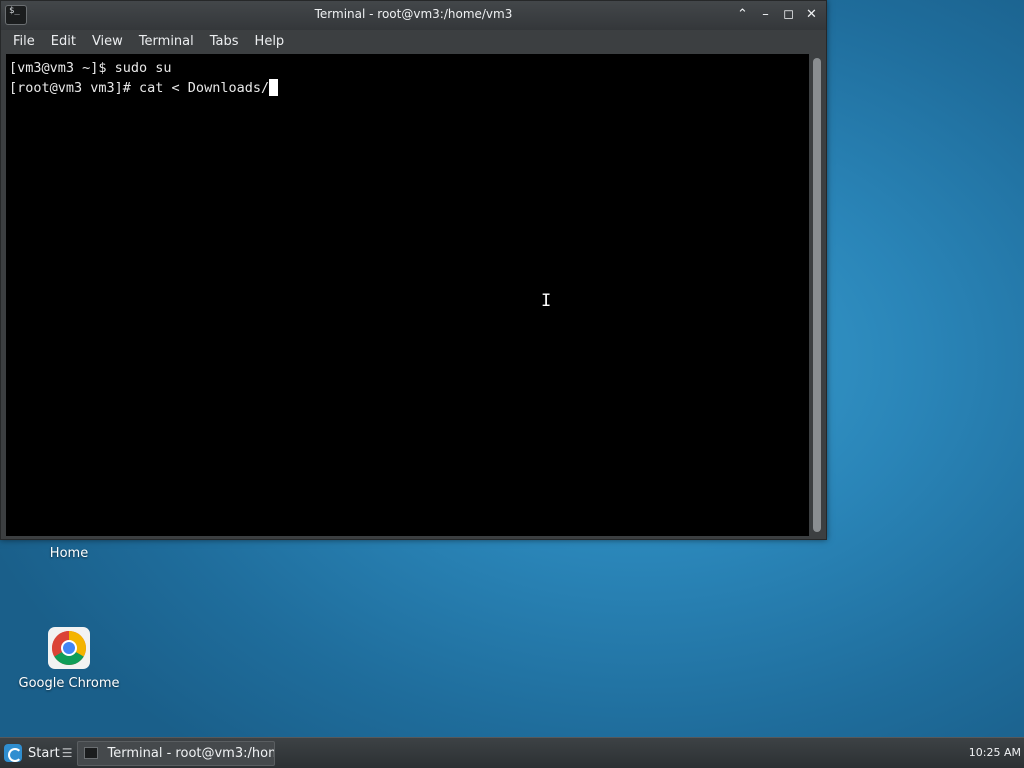 The image size is (1024, 768). What do you see at coordinates (546, 301) in the screenshot?
I see `ibeam-cursor-icon: I` at bounding box center [546, 301].